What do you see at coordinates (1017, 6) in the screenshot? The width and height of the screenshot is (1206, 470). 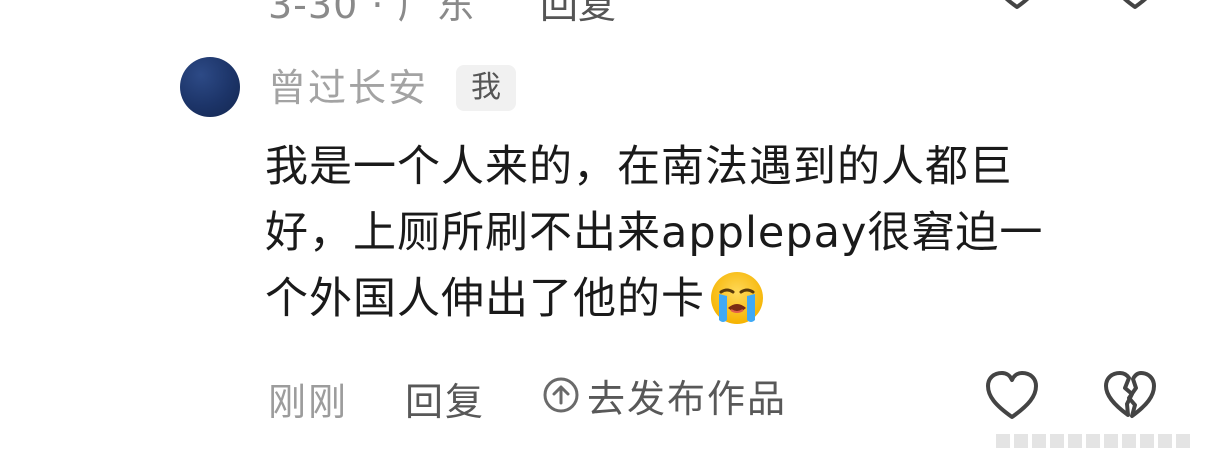 I see `previous-heart-icon` at bounding box center [1017, 6].